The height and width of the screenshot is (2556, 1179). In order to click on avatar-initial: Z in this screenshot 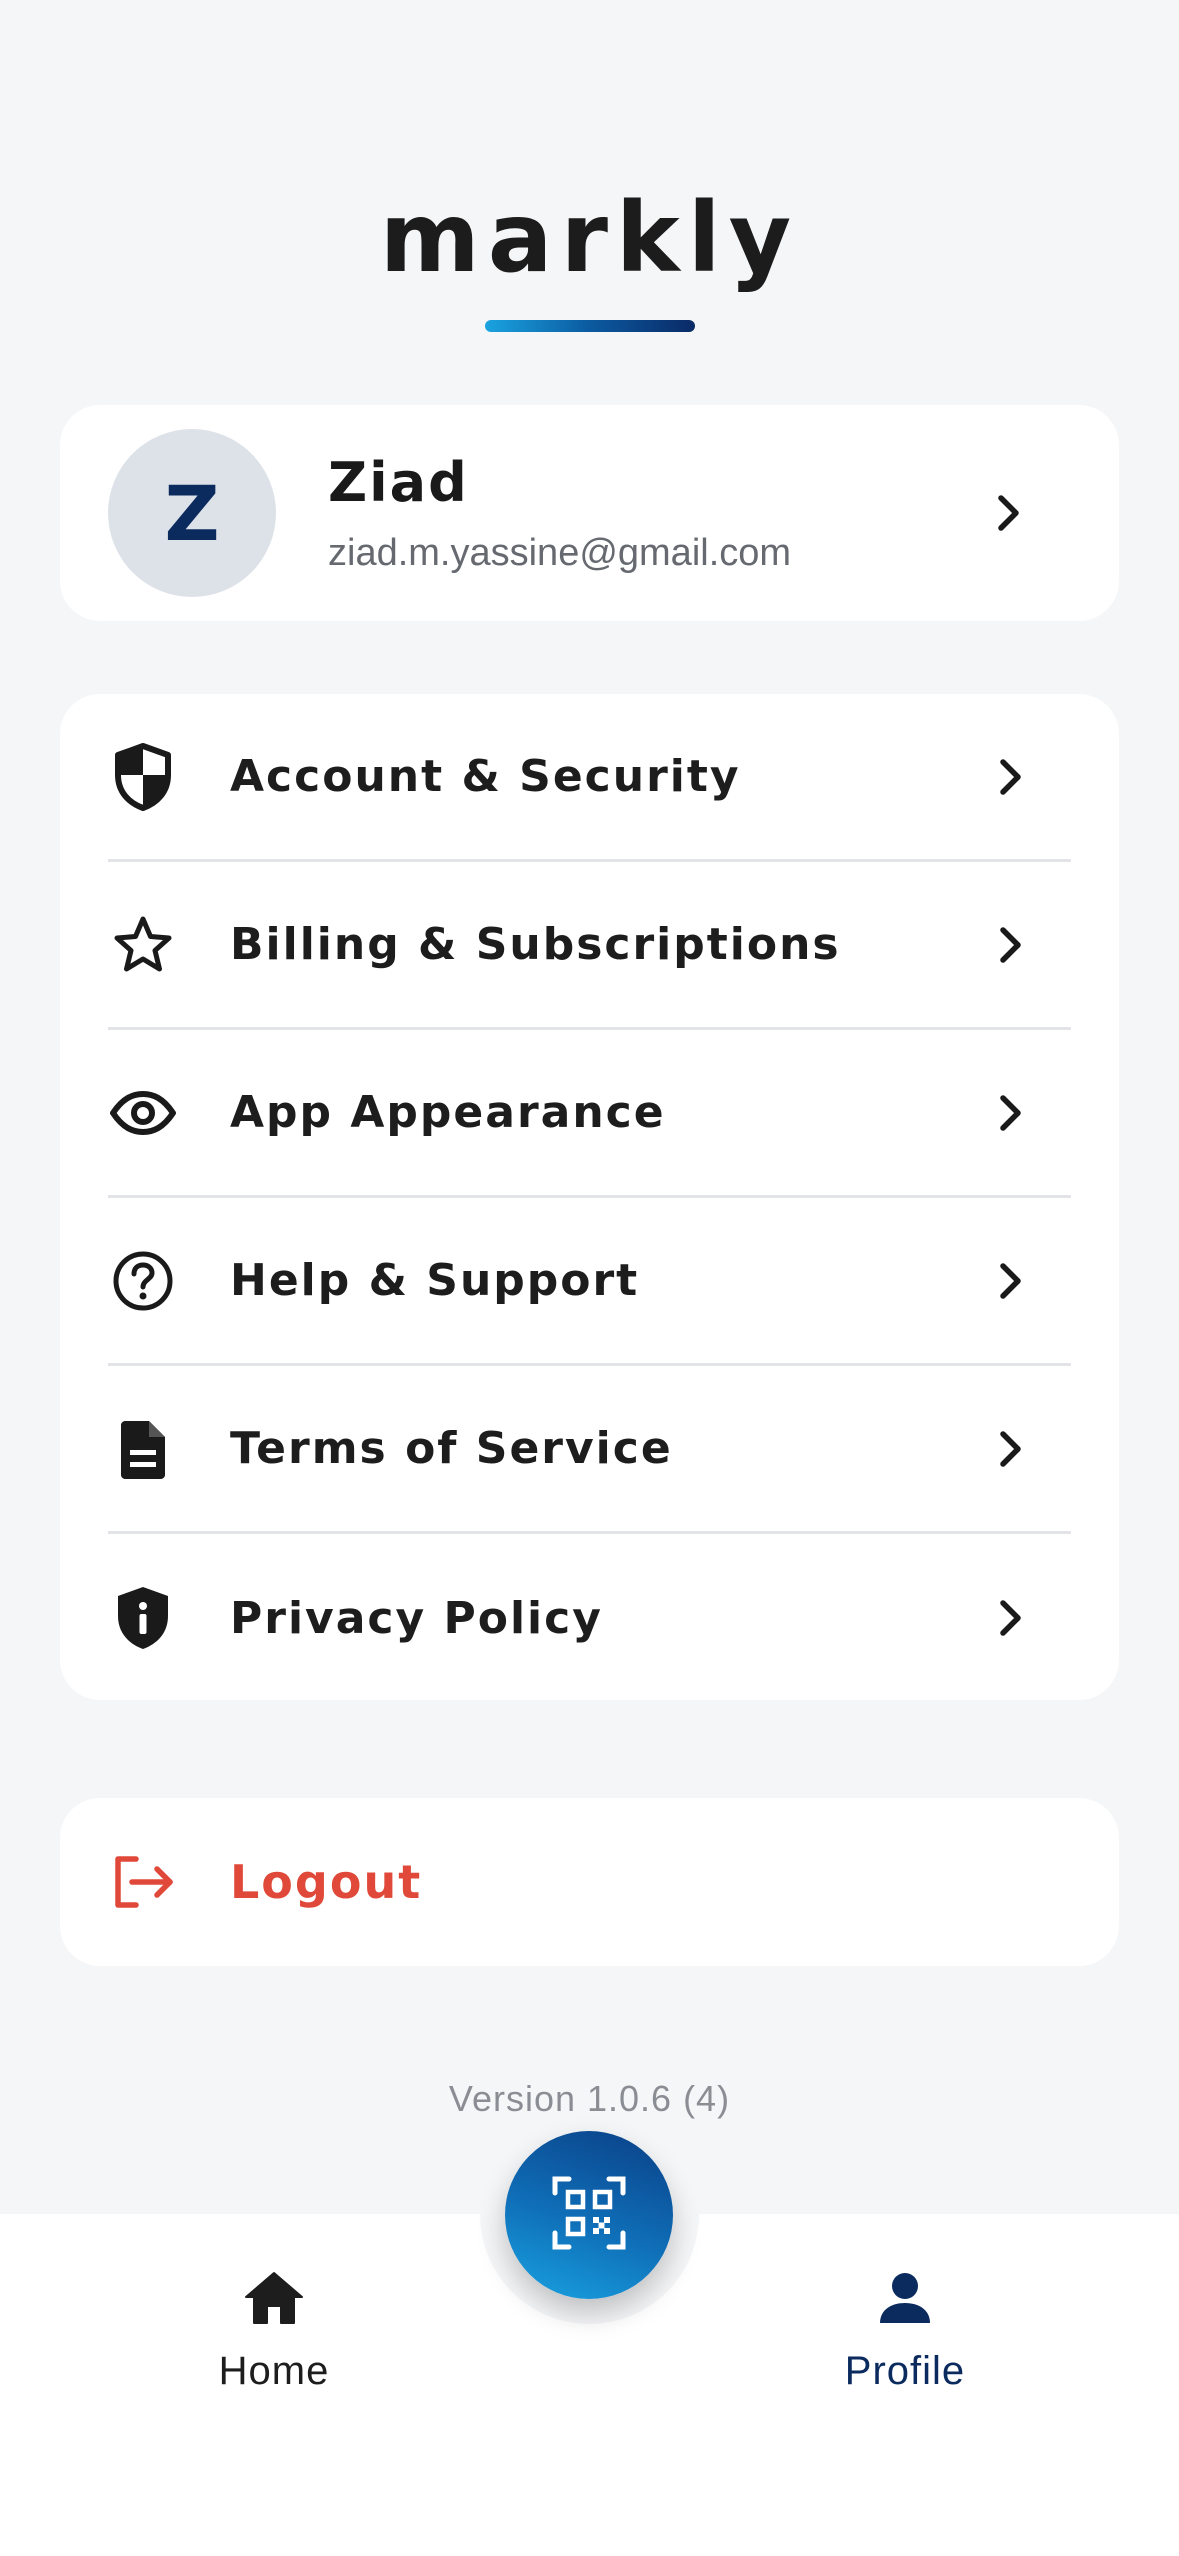, I will do `click(192, 513)`.